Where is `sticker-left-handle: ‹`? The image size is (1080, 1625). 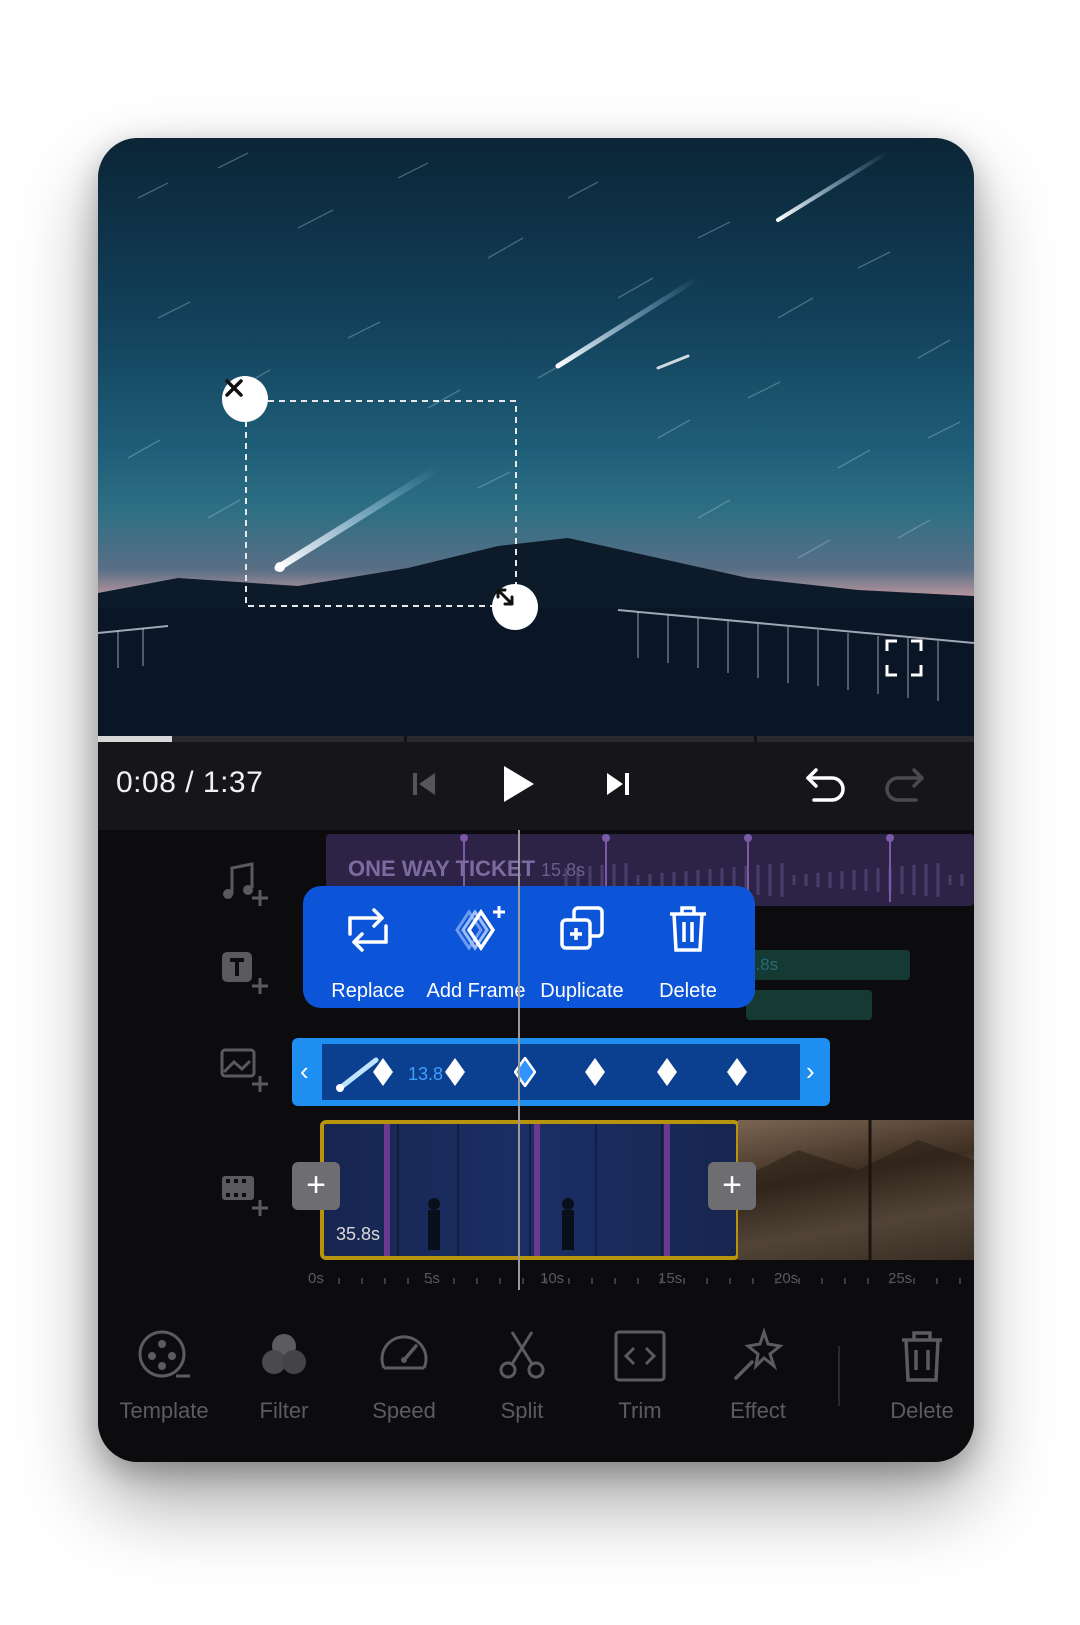 sticker-left-handle: ‹ is located at coordinates (304, 1071).